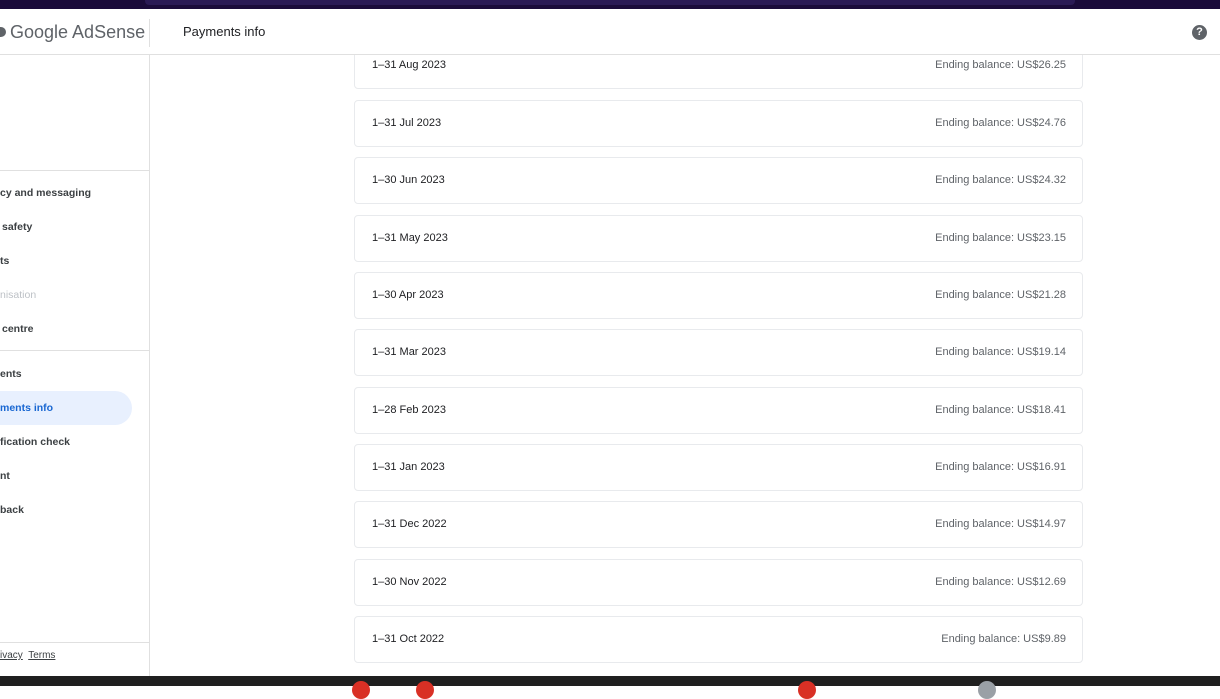 This screenshot has height=699, width=1220. I want to click on statement-period: 1–31 Oct 2022, so click(408, 639).